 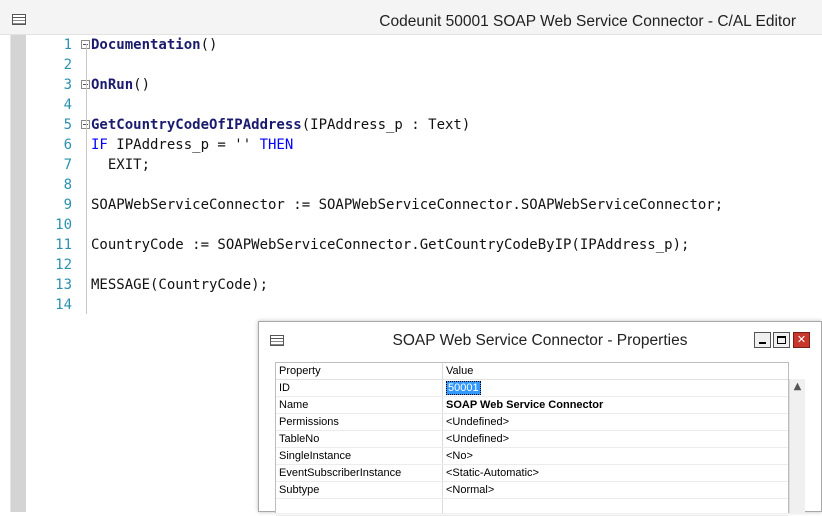 I want to click on code-line: 6 IF IPAddress_p = '' THEN, so click(x=424, y=145).